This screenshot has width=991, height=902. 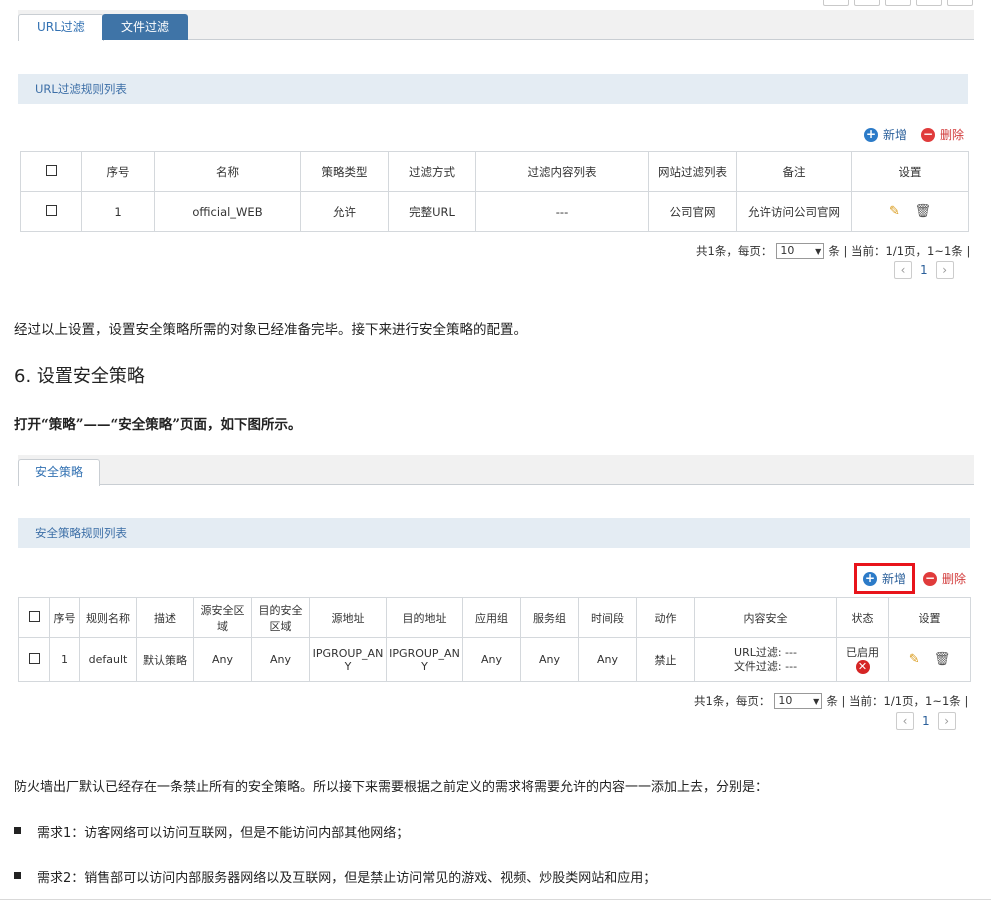 I want to click on disable-x-icon: ✕, so click(x=862, y=666).